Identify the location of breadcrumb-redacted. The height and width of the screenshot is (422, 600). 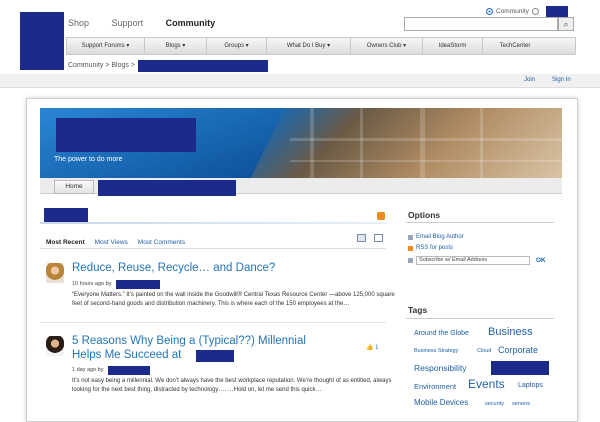
(203, 66).